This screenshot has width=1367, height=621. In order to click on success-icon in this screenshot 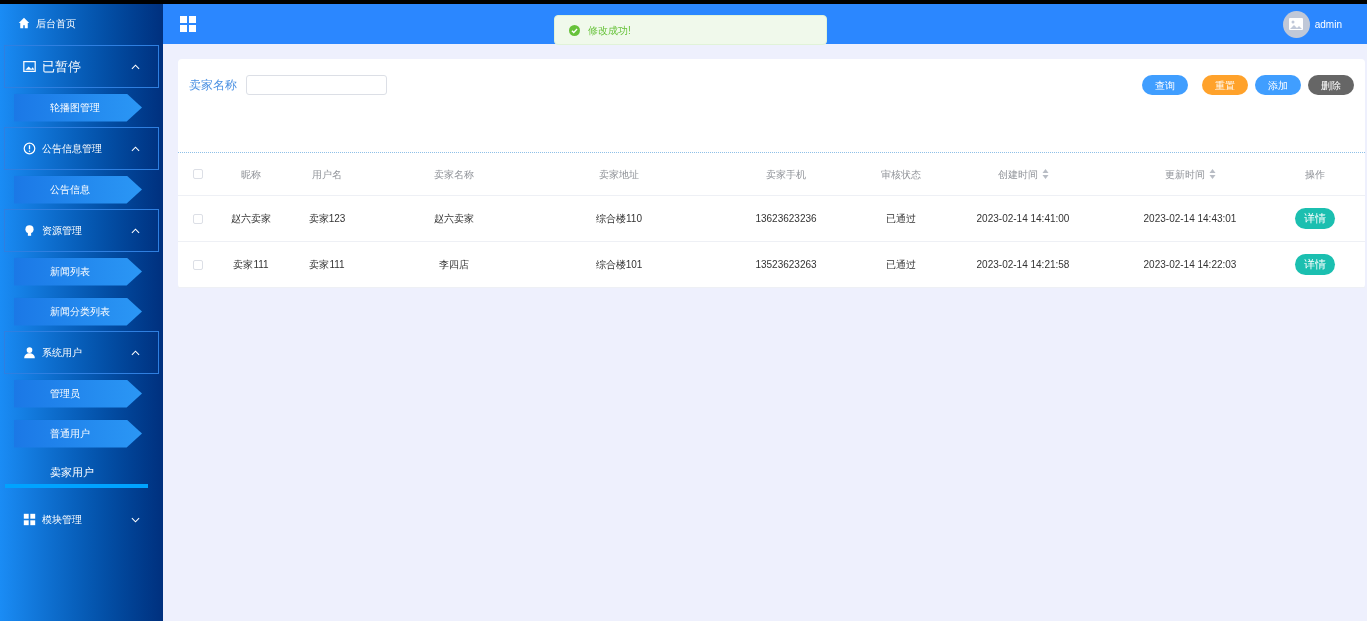, I will do `click(574, 30)`.